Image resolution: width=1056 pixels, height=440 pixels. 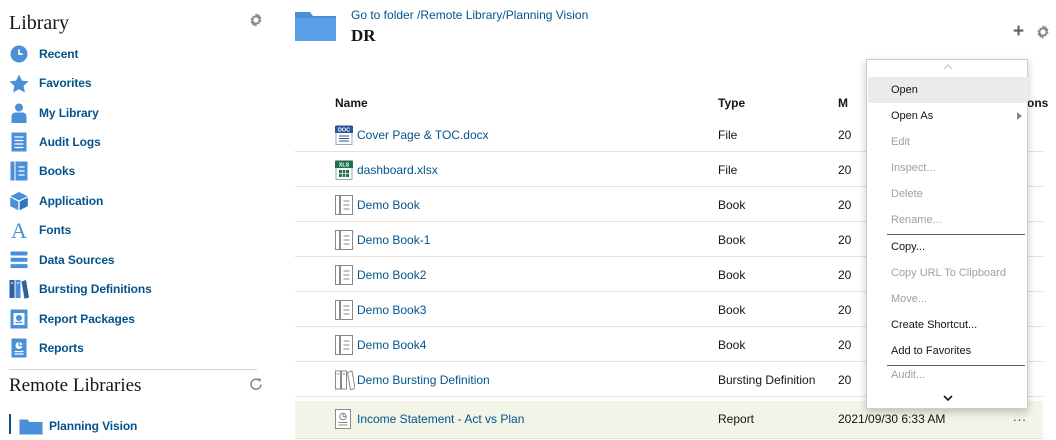 What do you see at coordinates (1038, 103) in the screenshot?
I see `column-header-actions: ons` at bounding box center [1038, 103].